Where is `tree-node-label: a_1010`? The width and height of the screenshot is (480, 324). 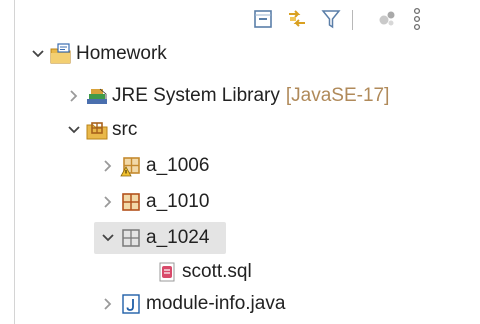 tree-node-label: a_1010 is located at coordinates (178, 201).